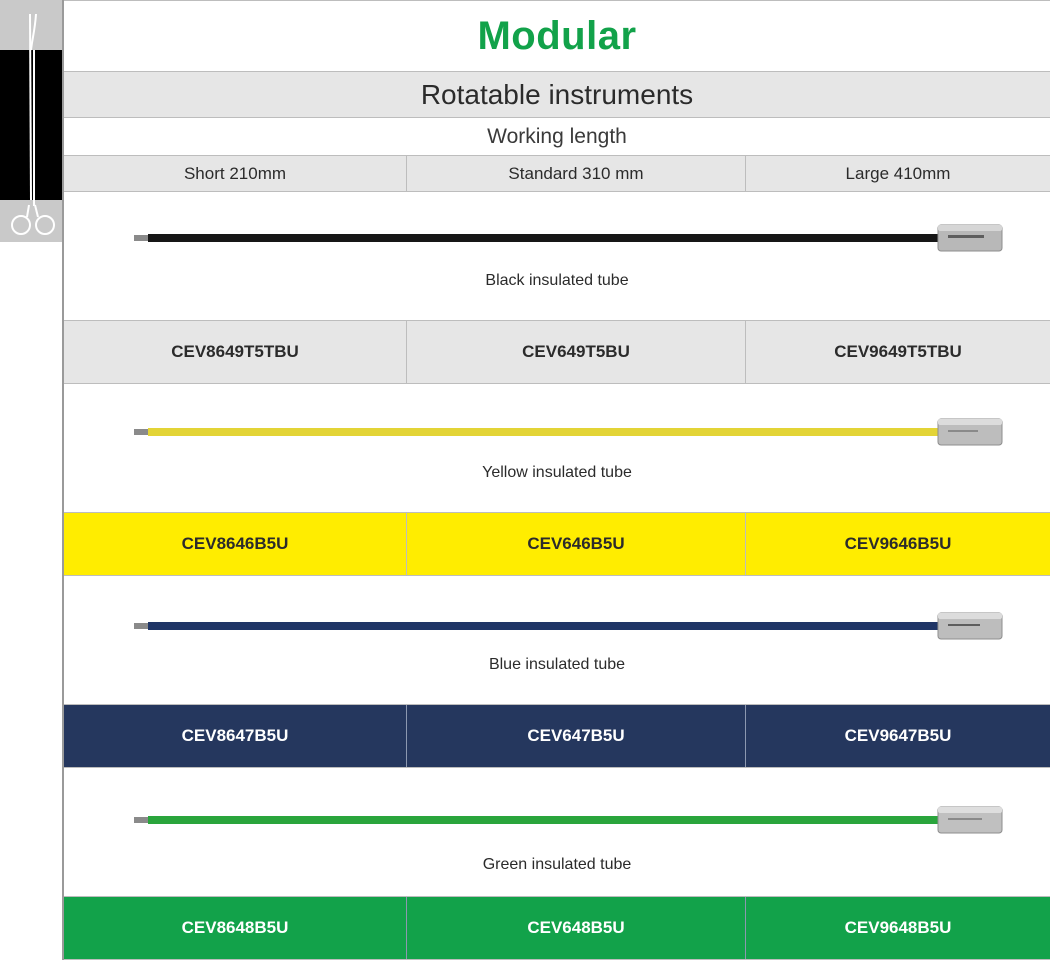  I want to click on tube-image-row: Yellow insulated tube, so click(557, 448).